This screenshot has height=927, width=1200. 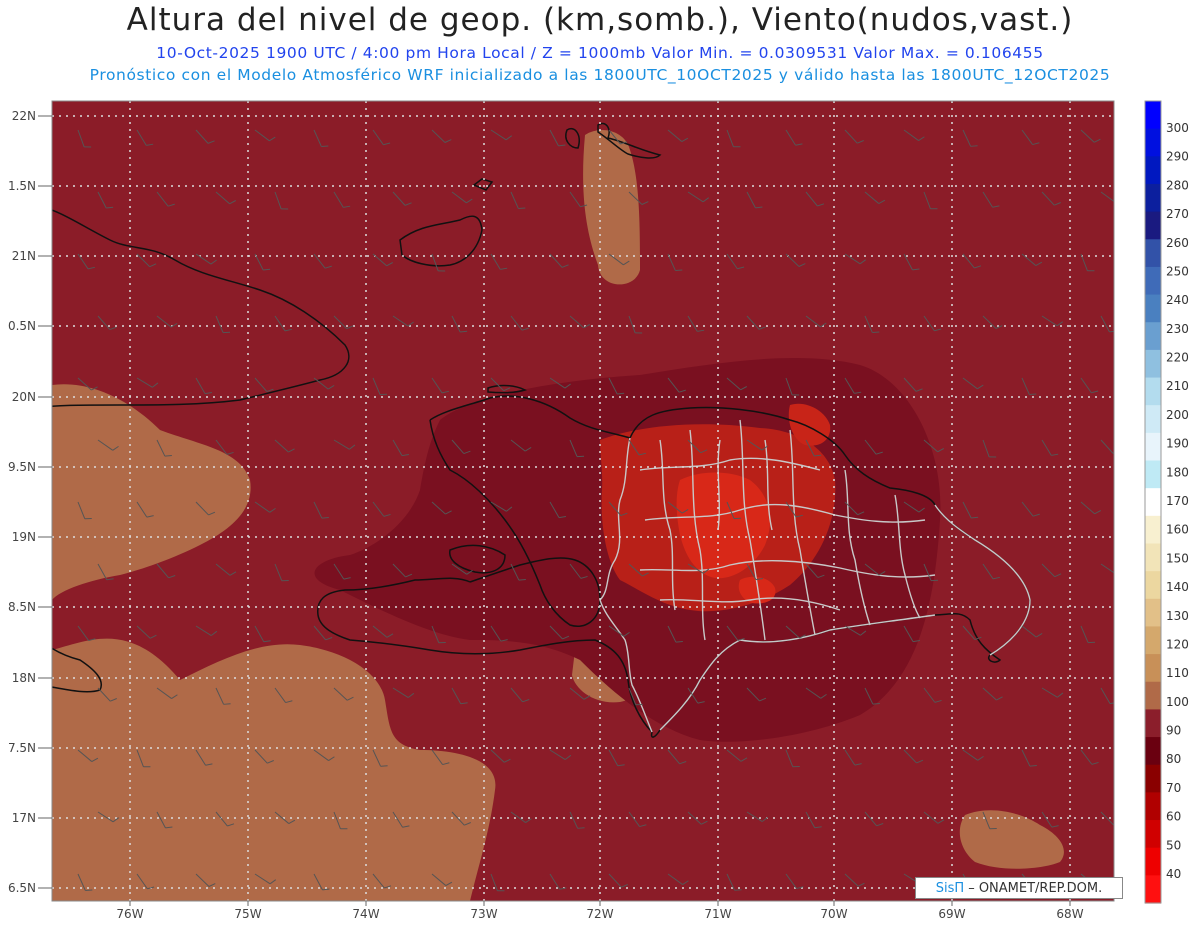 What do you see at coordinates (247, 914) in the screenshot?
I see `lon-label: 75W` at bounding box center [247, 914].